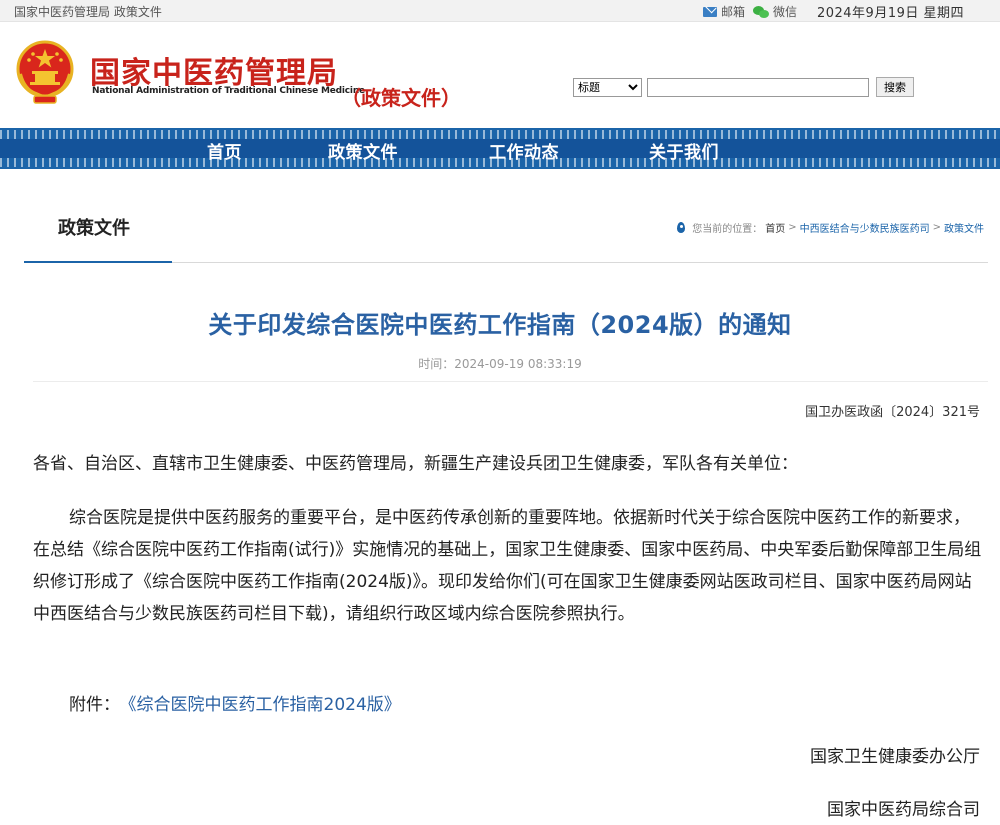 This screenshot has height=825, width=1000. Describe the element at coordinates (45, 72) in the screenshot. I see `national-emblem-icon` at that location.